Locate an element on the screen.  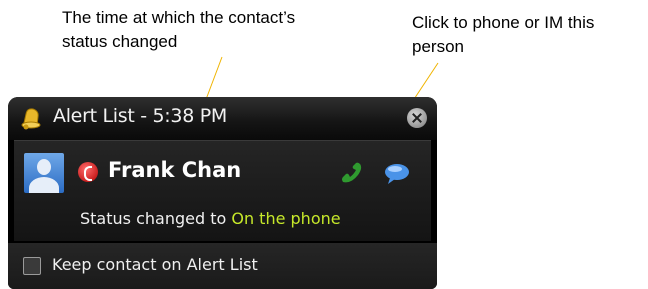
avatar is located at coordinates (44, 173).